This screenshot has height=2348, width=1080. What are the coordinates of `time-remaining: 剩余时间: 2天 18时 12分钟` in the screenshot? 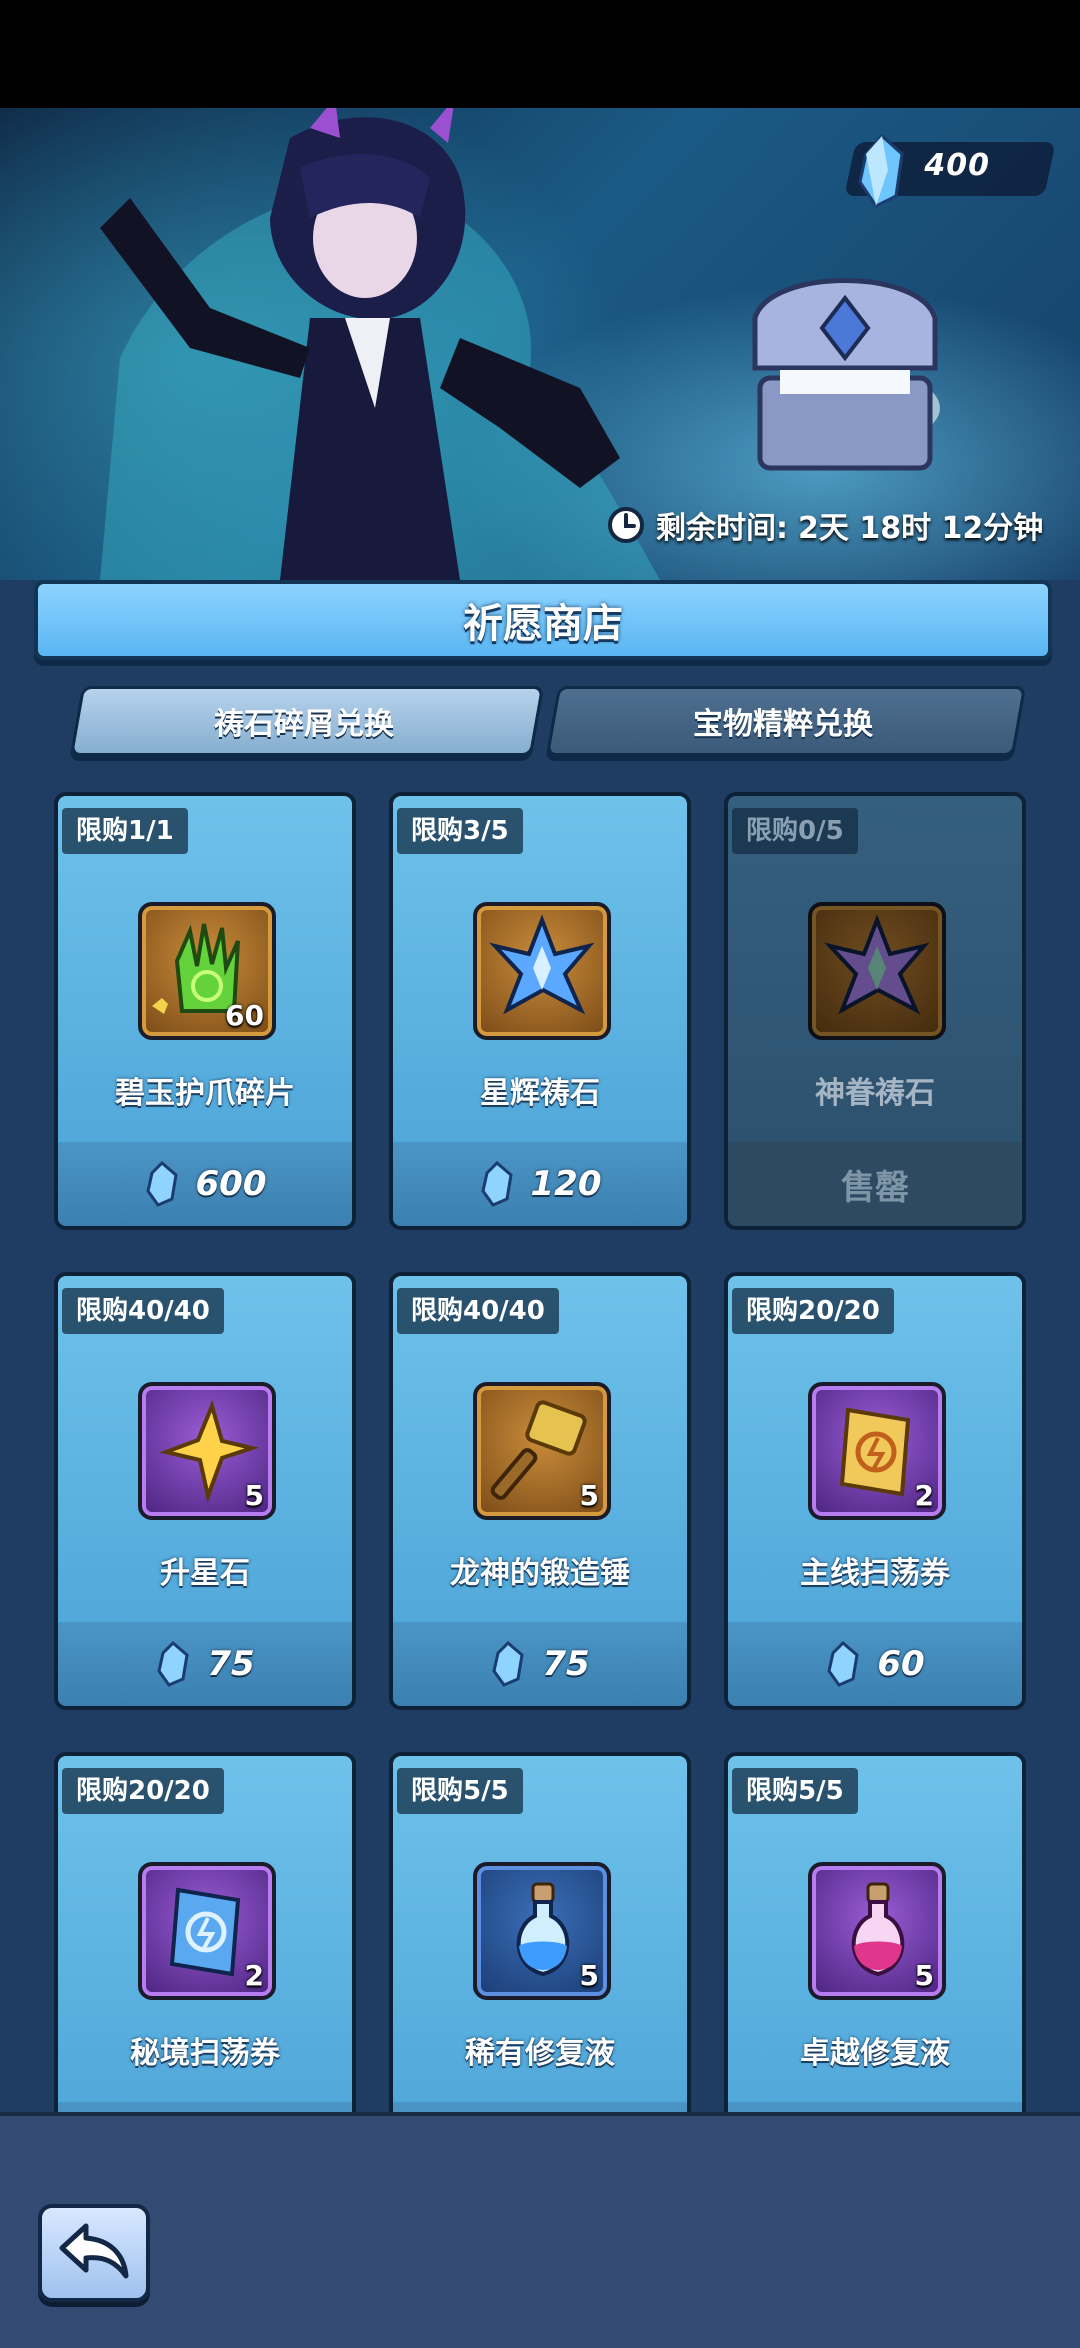 It's located at (824, 525).